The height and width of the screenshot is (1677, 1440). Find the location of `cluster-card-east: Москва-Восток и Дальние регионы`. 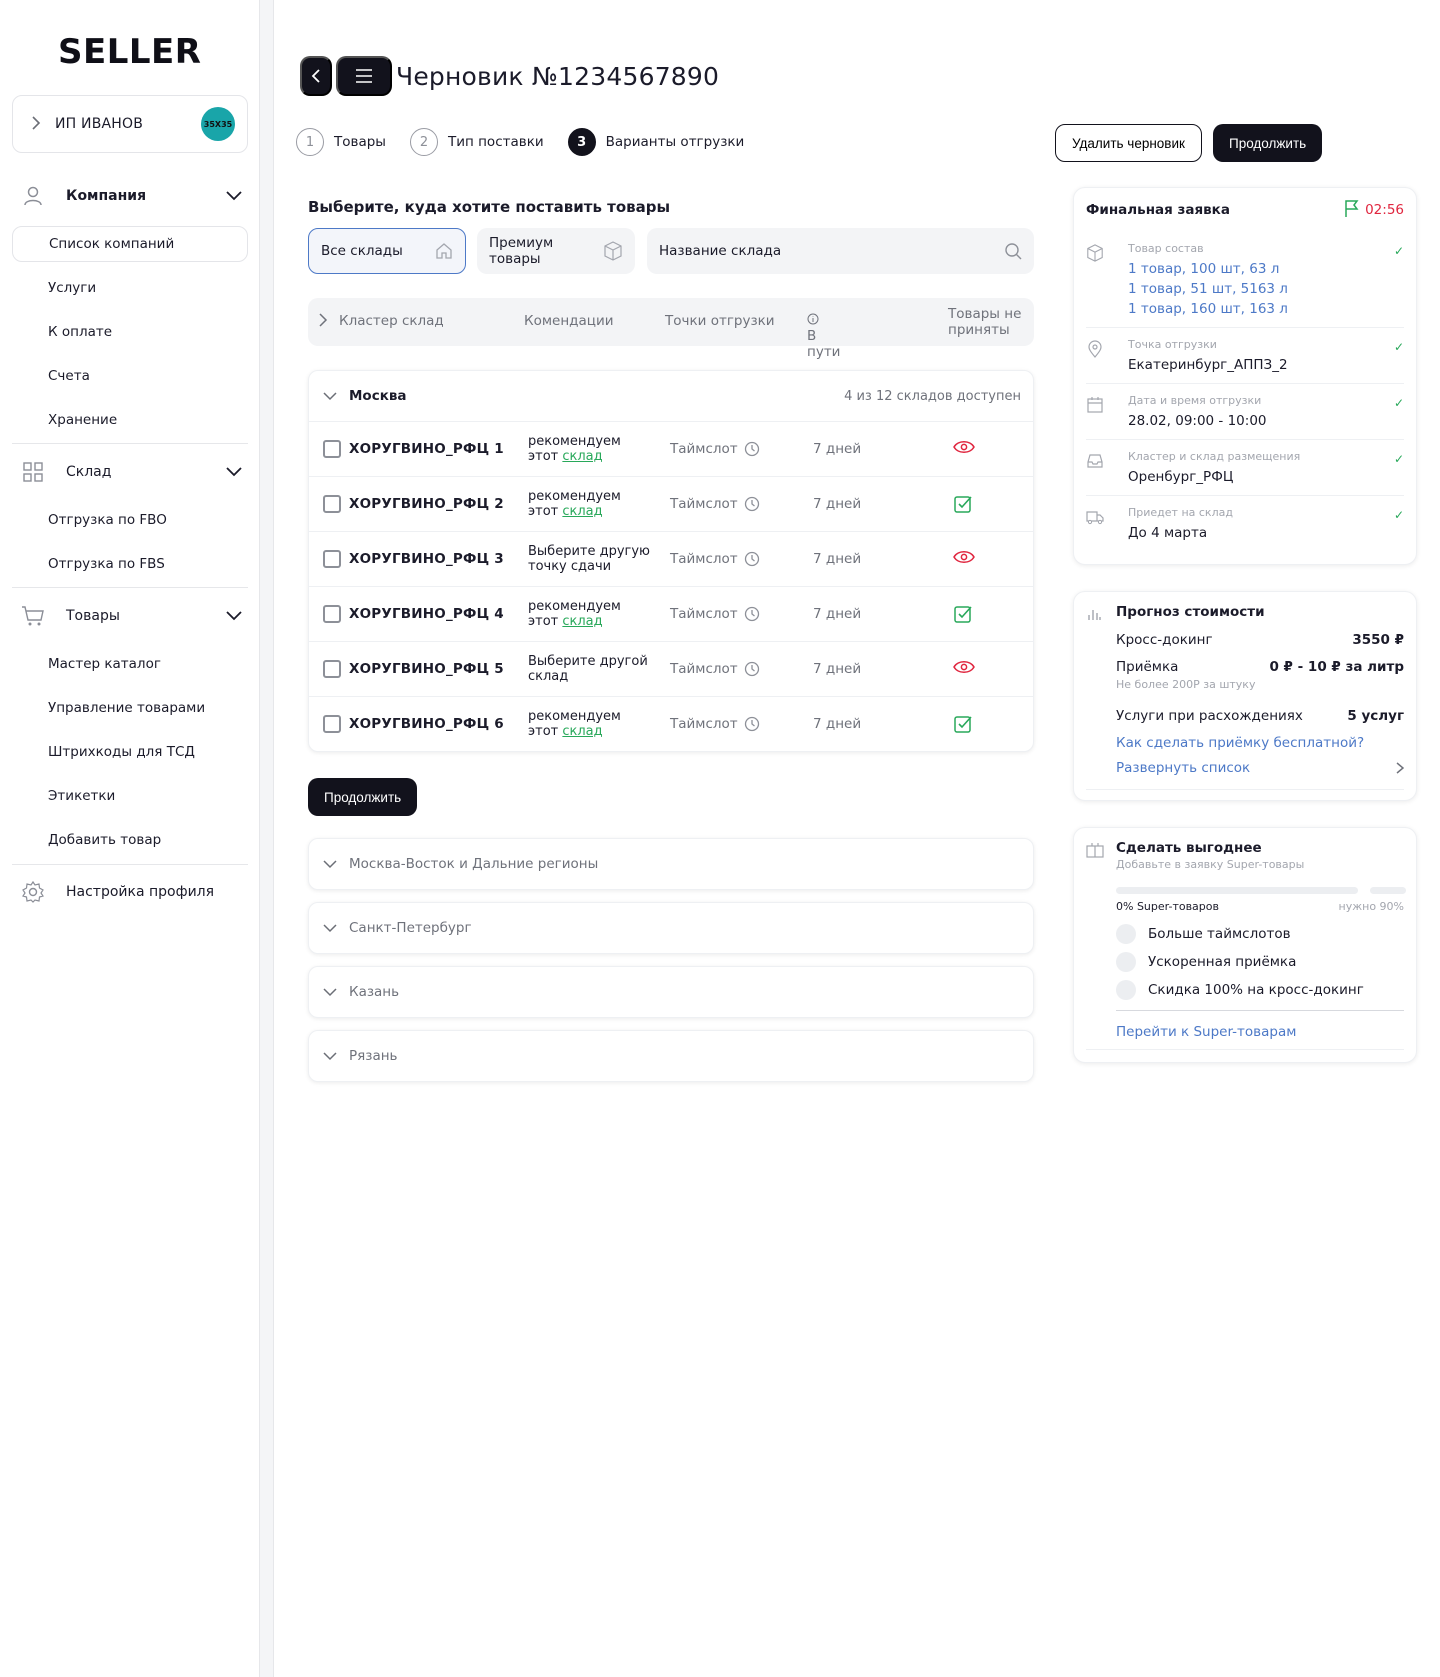

cluster-card-east: Москва-Восток и Дальние регионы is located at coordinates (671, 864).